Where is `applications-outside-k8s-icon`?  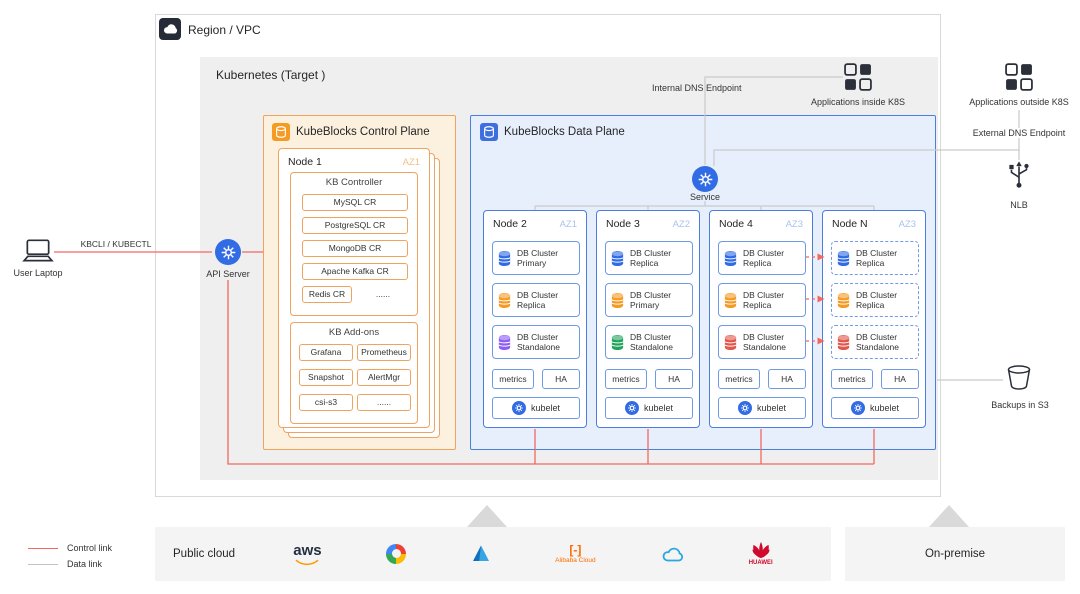 applications-outside-k8s-icon is located at coordinates (1019, 79).